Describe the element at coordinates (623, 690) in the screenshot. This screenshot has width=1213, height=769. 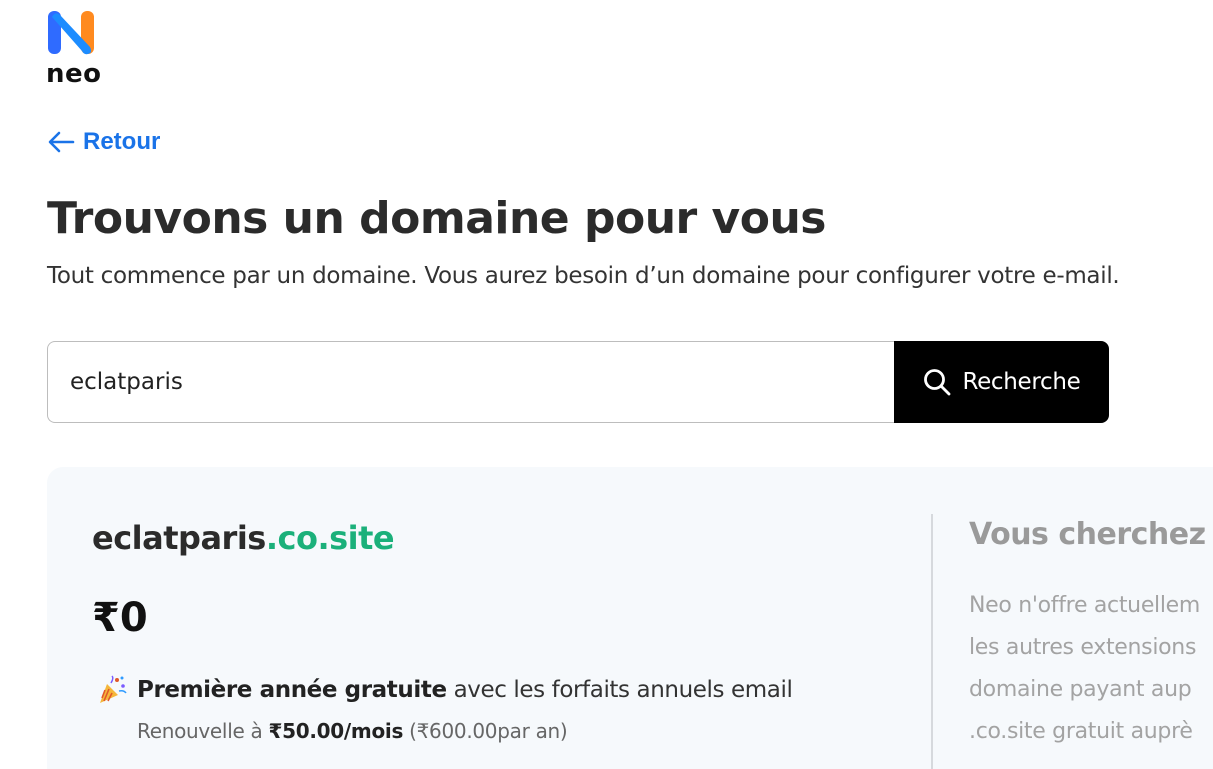
I see `promo-rest: avec les forfaits annuels email` at that location.